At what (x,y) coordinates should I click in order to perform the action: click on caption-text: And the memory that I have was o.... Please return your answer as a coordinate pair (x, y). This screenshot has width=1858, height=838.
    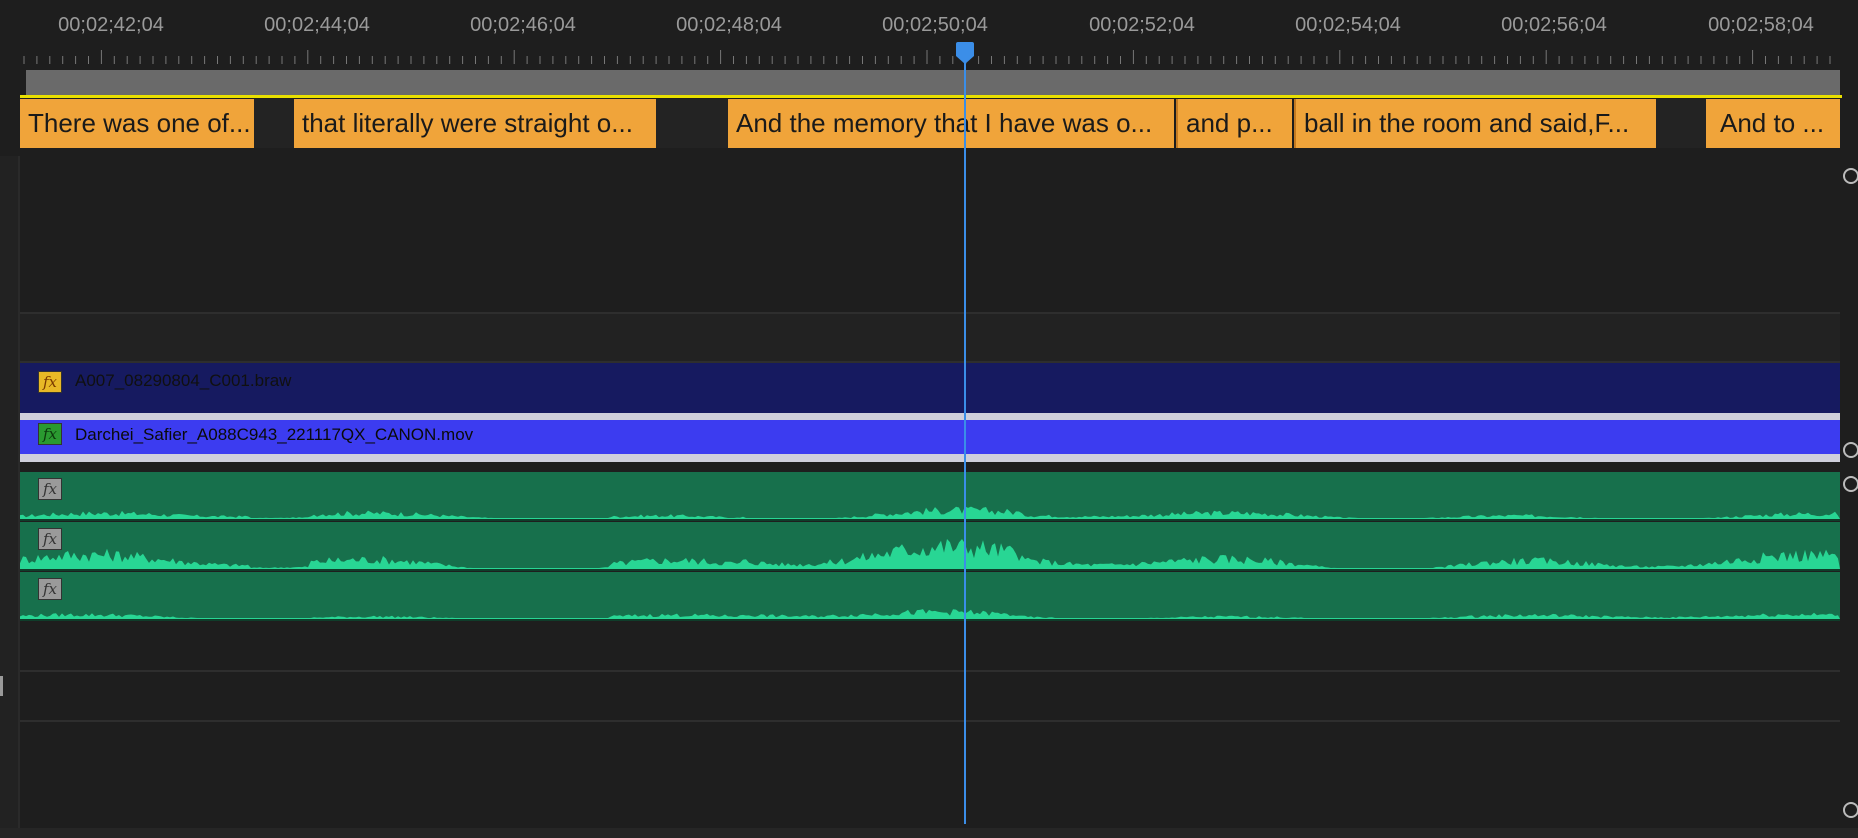
    Looking at the image, I should click on (944, 123).